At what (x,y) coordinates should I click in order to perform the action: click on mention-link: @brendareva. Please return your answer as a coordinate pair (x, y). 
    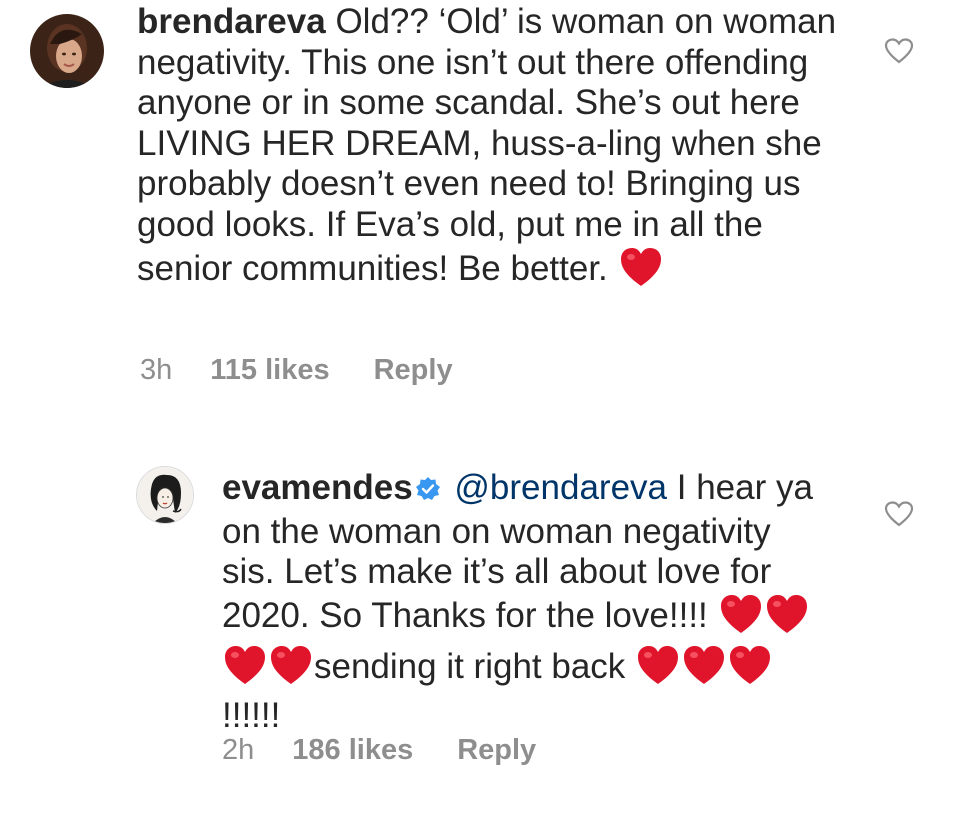
    Looking at the image, I should click on (560, 487).